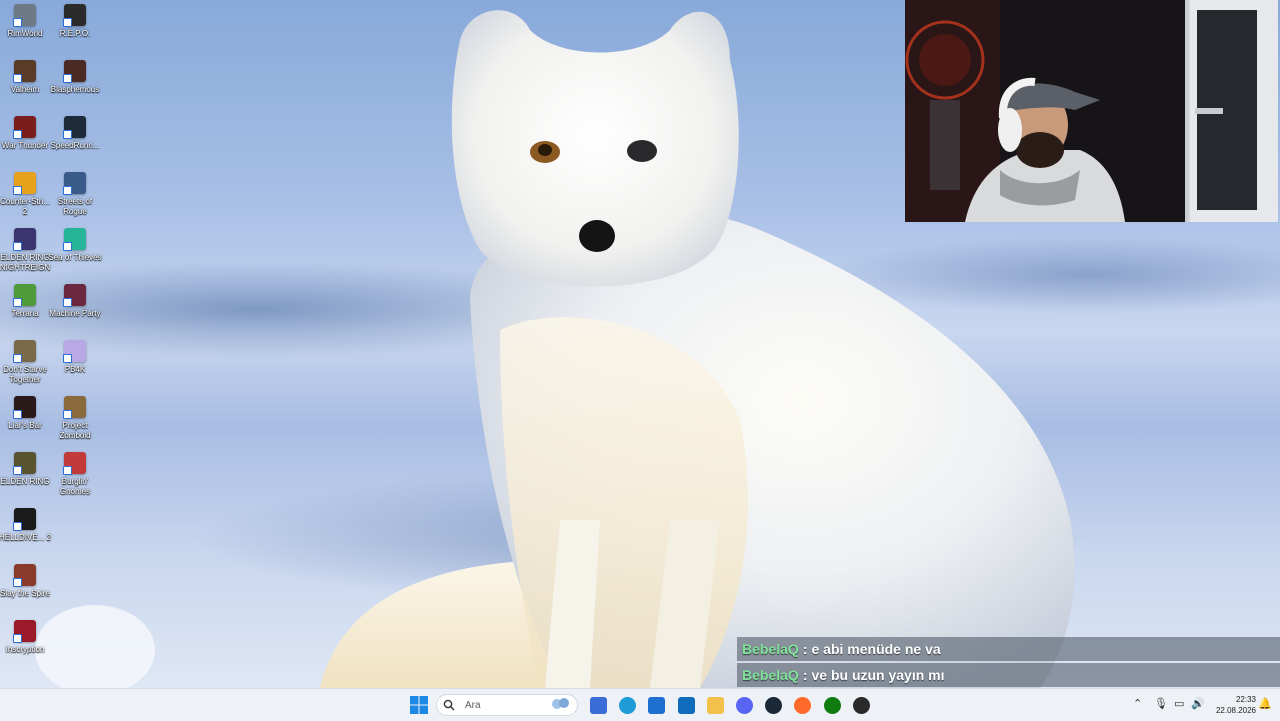 The image size is (1280, 721). I want to click on sea-of-thieves-icon, so click(74, 239).